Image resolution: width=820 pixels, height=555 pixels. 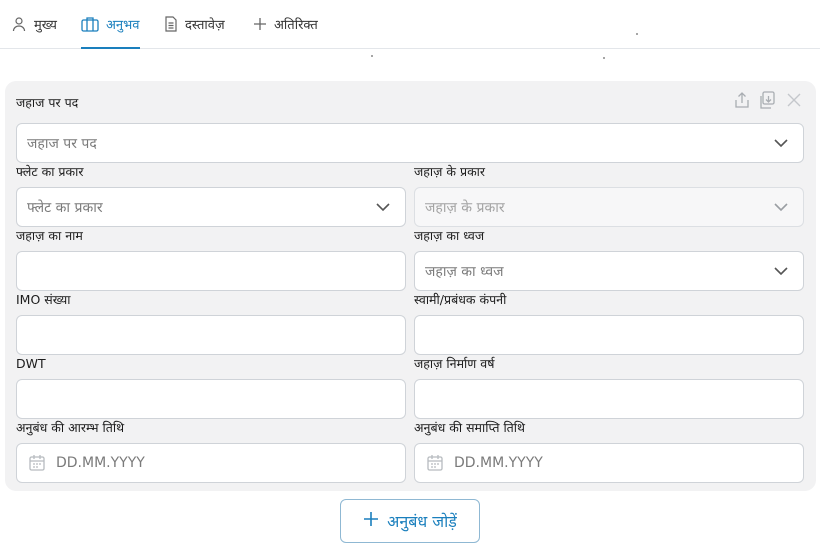 I want to click on vessel-type-label: जहाज़ के प्रकार, so click(x=450, y=171).